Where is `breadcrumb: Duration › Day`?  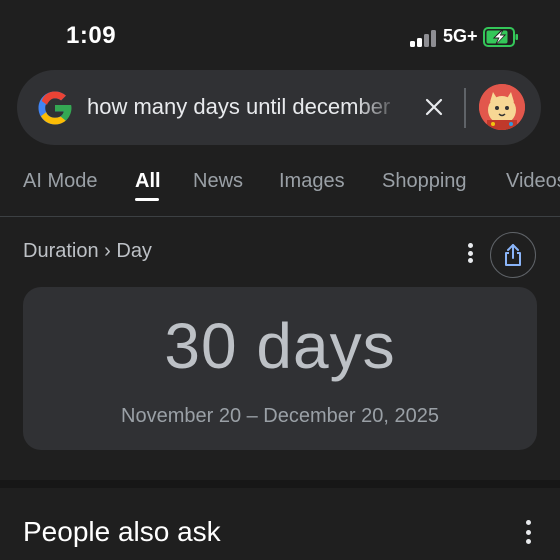 breadcrumb: Duration › Day is located at coordinates (87, 251).